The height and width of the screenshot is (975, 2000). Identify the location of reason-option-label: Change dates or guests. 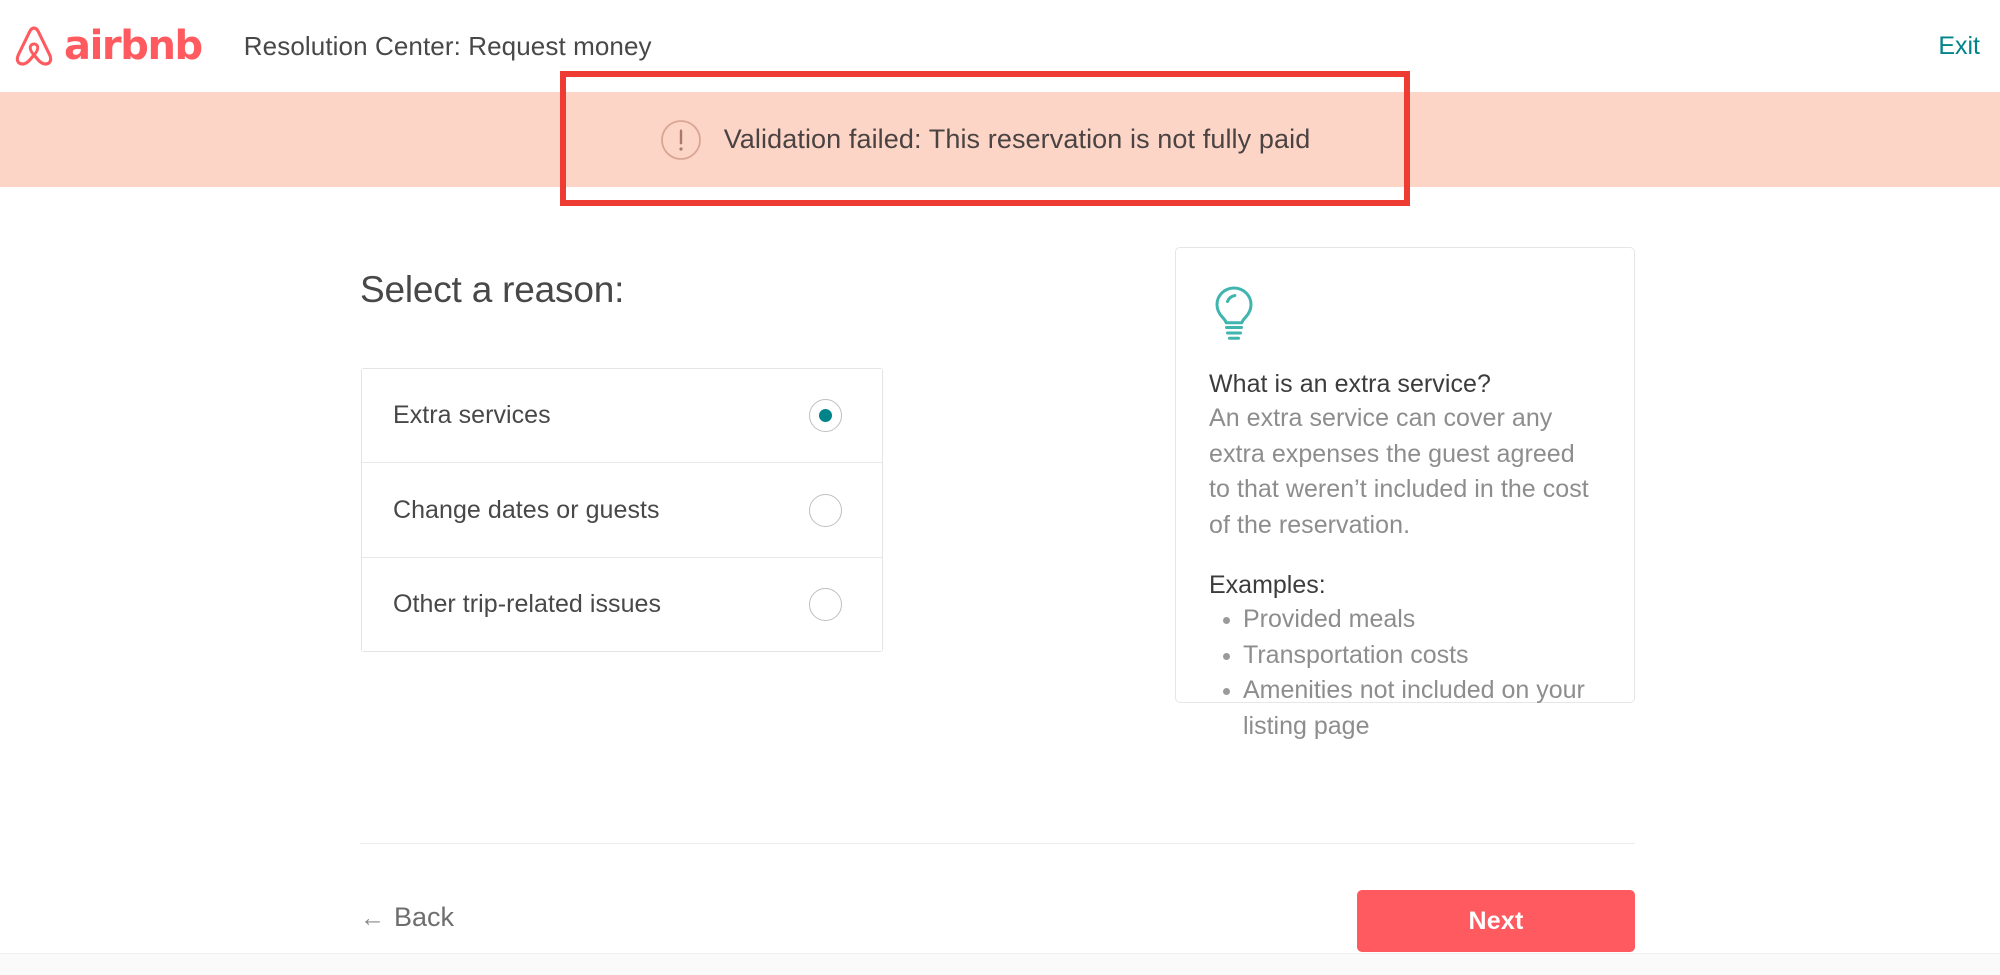
(526, 509).